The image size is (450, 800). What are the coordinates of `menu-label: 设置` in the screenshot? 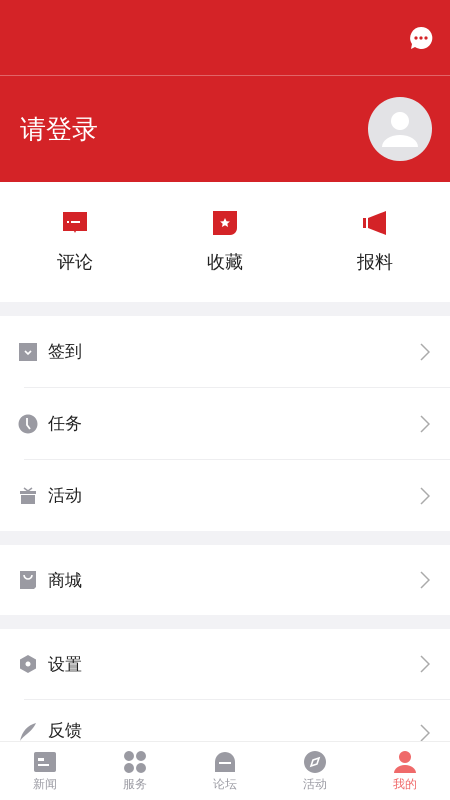 It's located at (65, 665).